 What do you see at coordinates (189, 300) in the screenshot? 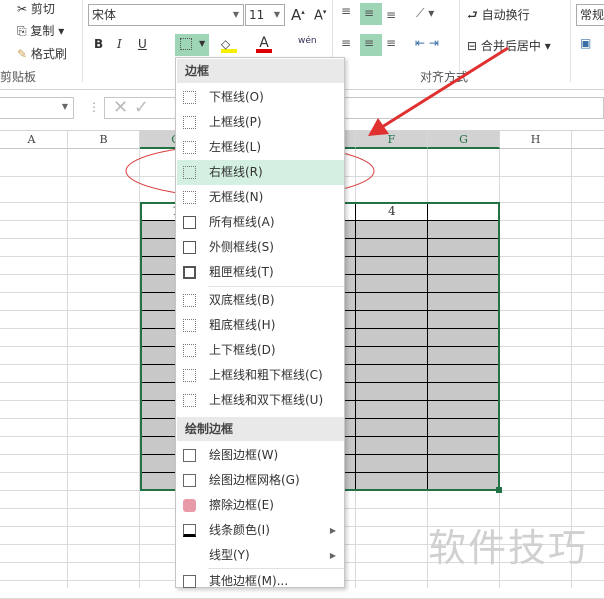
I see `bottom-double-border-icon` at bounding box center [189, 300].